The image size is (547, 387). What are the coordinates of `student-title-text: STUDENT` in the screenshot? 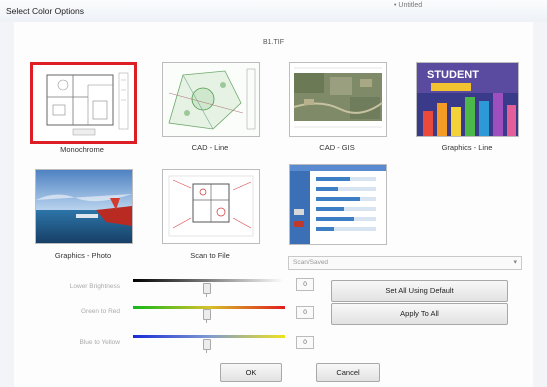 It's located at (453, 75).